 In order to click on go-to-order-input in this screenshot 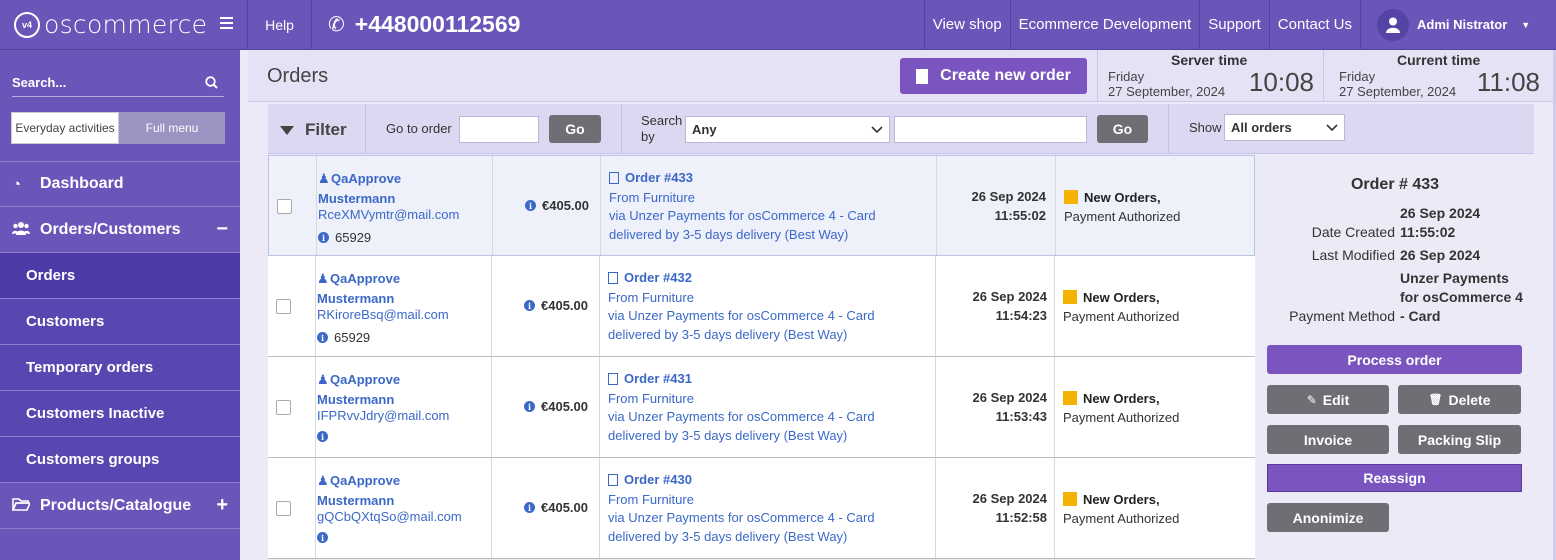, I will do `click(499, 129)`.